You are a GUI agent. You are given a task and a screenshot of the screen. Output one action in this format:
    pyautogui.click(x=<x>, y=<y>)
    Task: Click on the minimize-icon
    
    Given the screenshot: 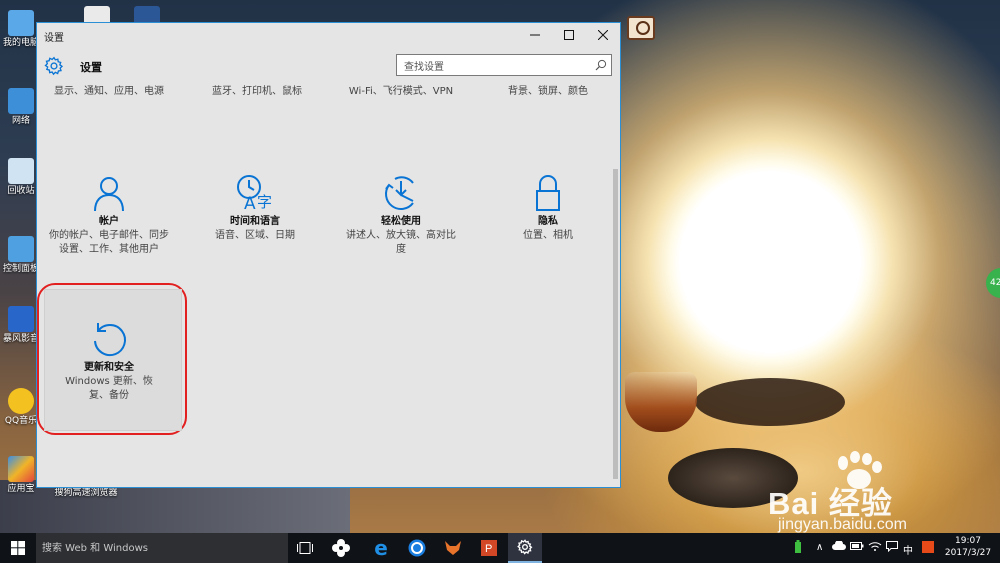 What is the action you would take?
    pyautogui.click(x=535, y=35)
    